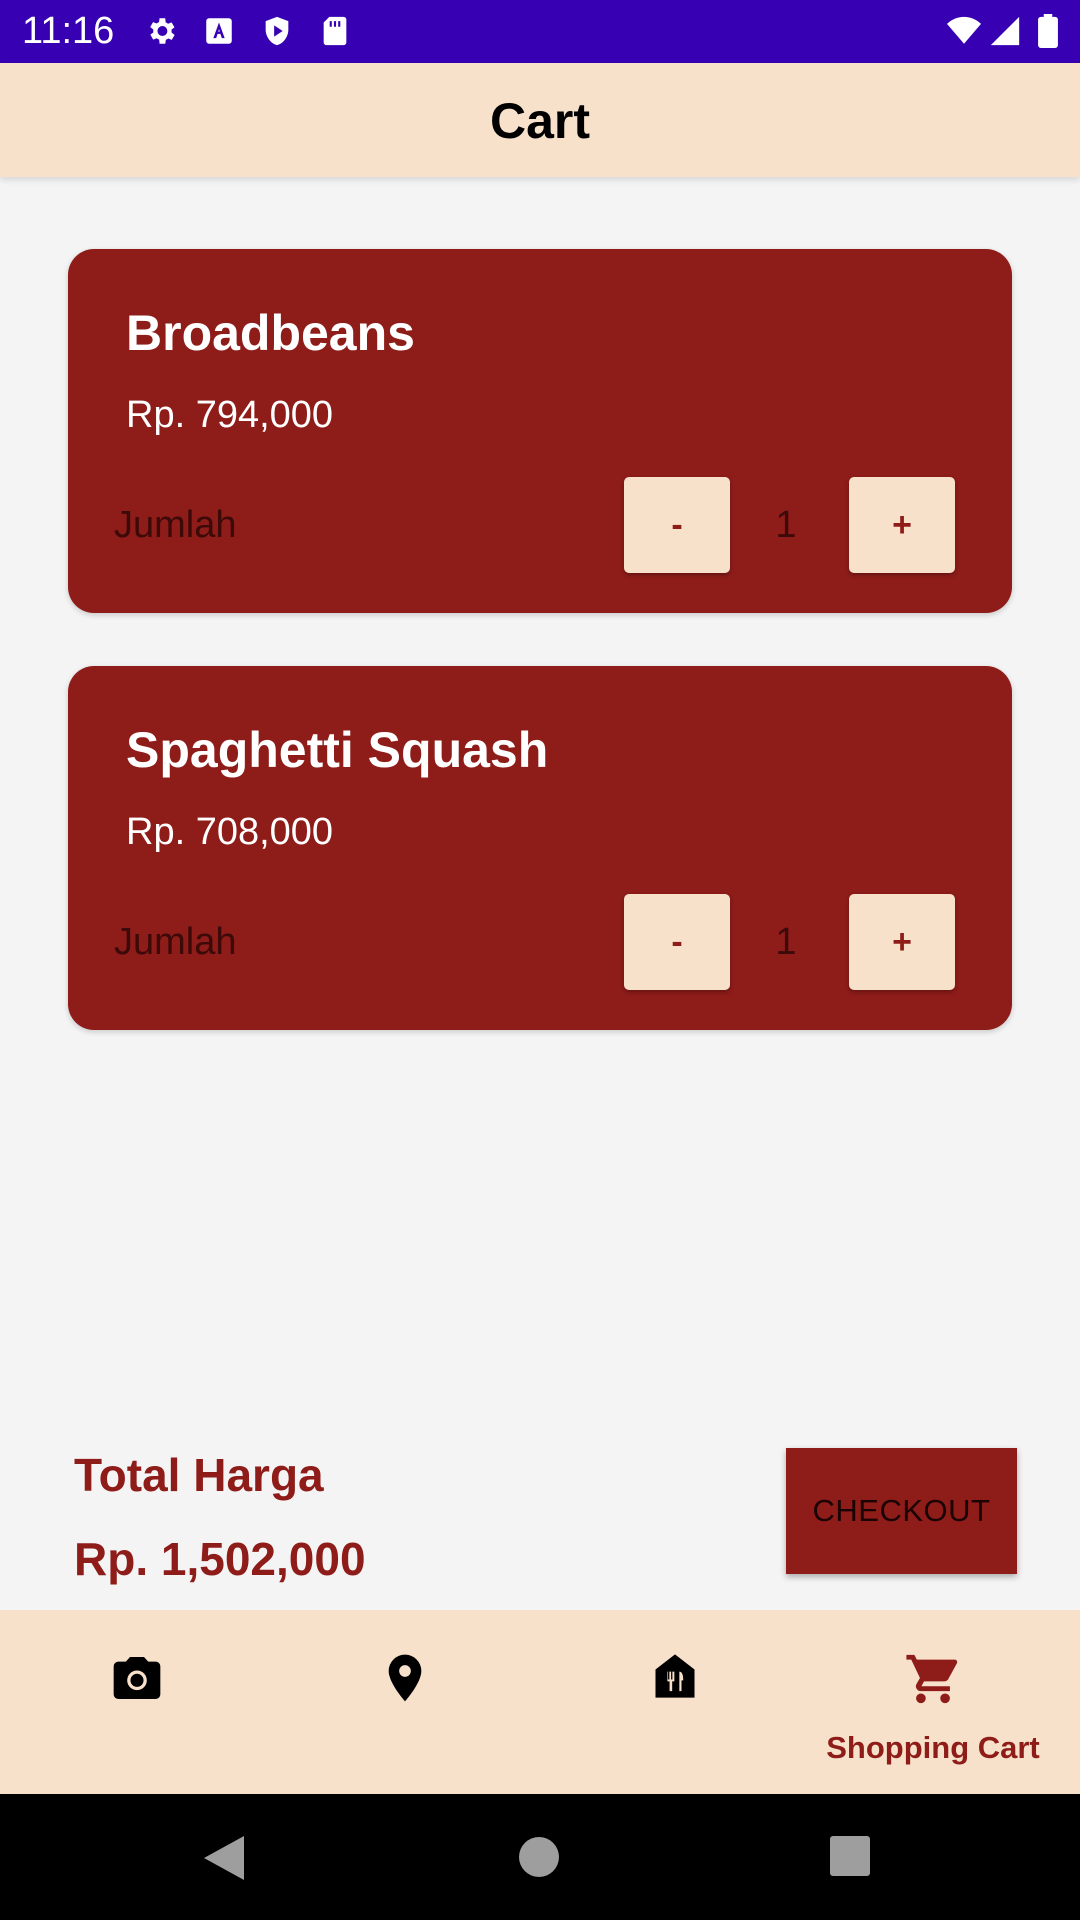 The image size is (1080, 1920). I want to click on location-pin-icon, so click(405, 1678).